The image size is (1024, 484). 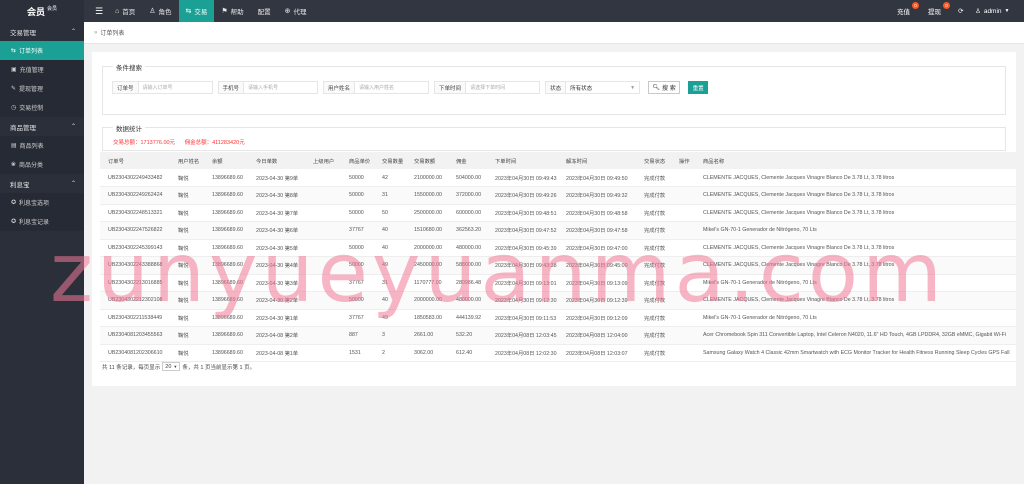 What do you see at coordinates (135, 353) in the screenshot?
I see `cell-order-no: UB2304081202306610` at bounding box center [135, 353].